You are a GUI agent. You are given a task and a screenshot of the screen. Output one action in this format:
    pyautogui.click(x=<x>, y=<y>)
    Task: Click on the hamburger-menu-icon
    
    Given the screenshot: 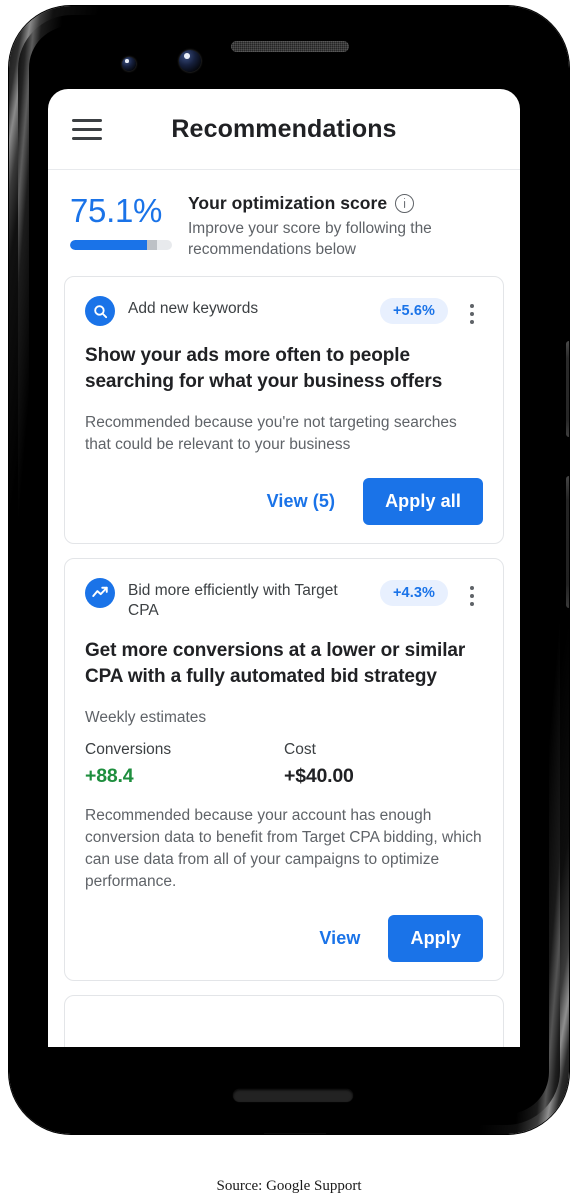 What is the action you would take?
    pyautogui.click(x=87, y=129)
    